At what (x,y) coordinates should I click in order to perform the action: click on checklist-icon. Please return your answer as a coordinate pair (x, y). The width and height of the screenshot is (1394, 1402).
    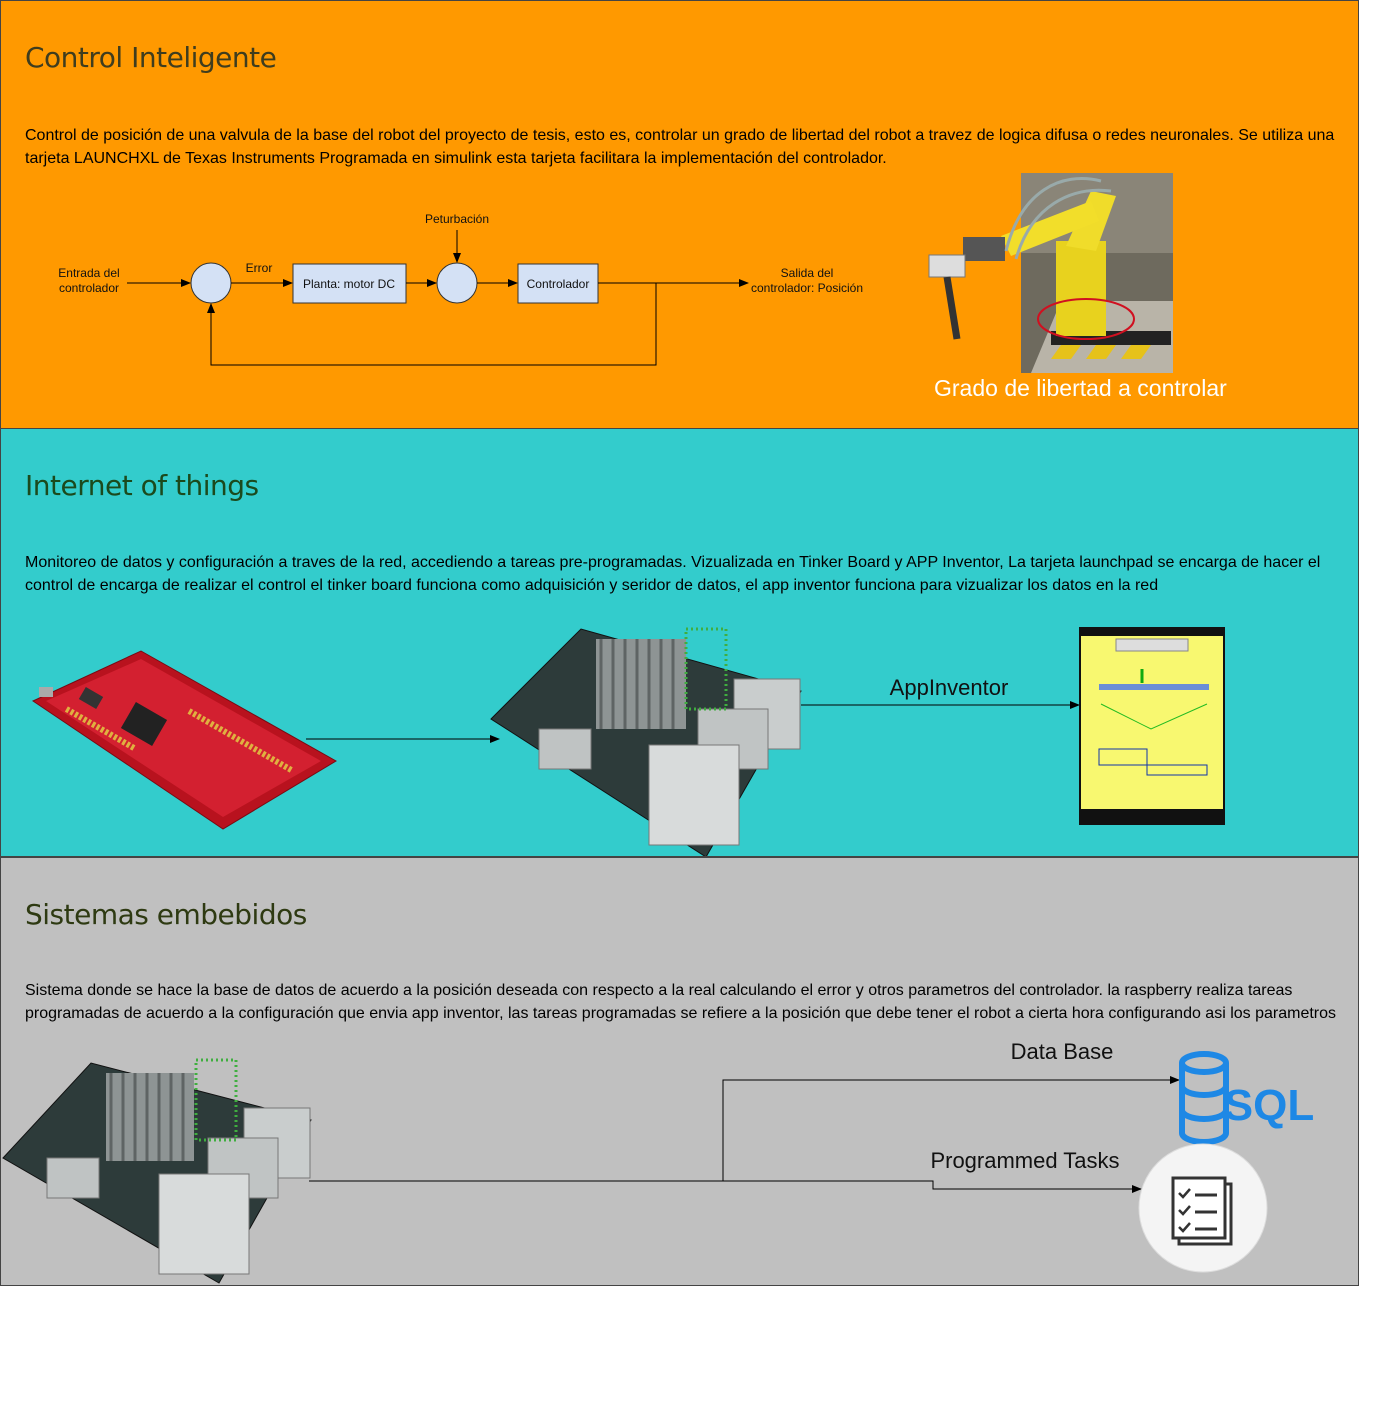
    Looking at the image, I should click on (1203, 1208).